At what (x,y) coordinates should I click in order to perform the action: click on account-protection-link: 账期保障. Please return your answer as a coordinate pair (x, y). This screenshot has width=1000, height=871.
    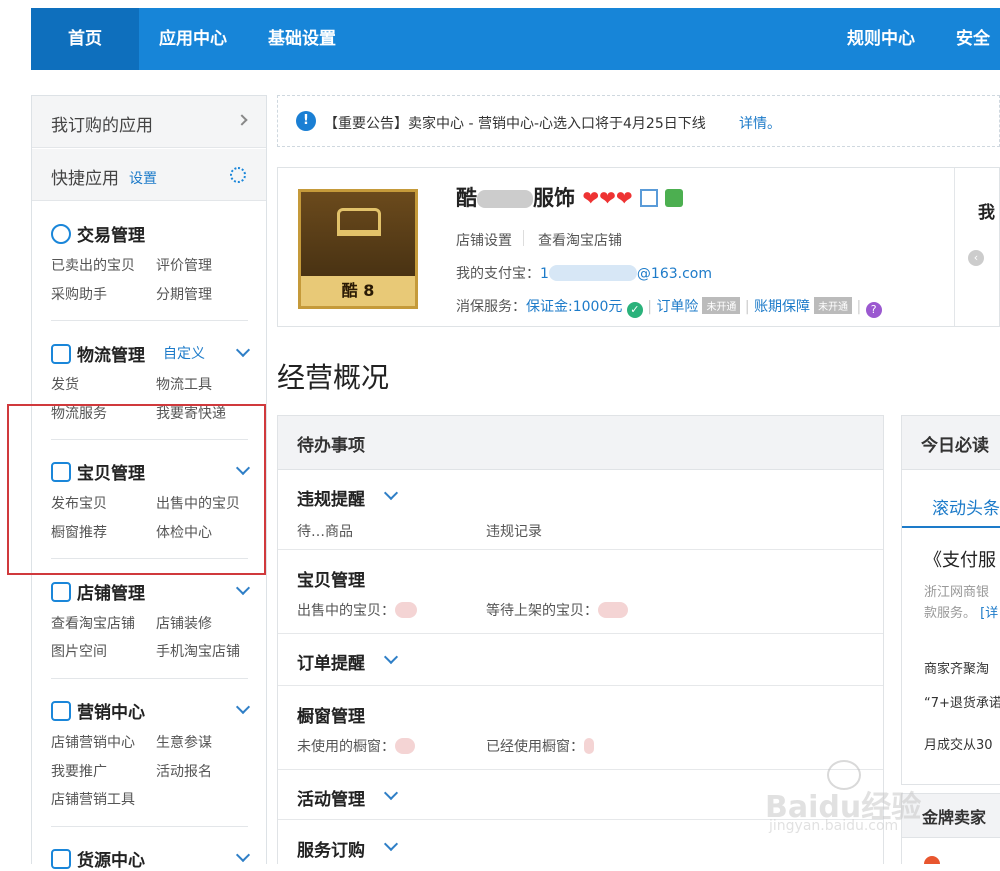
    Looking at the image, I should click on (782, 307).